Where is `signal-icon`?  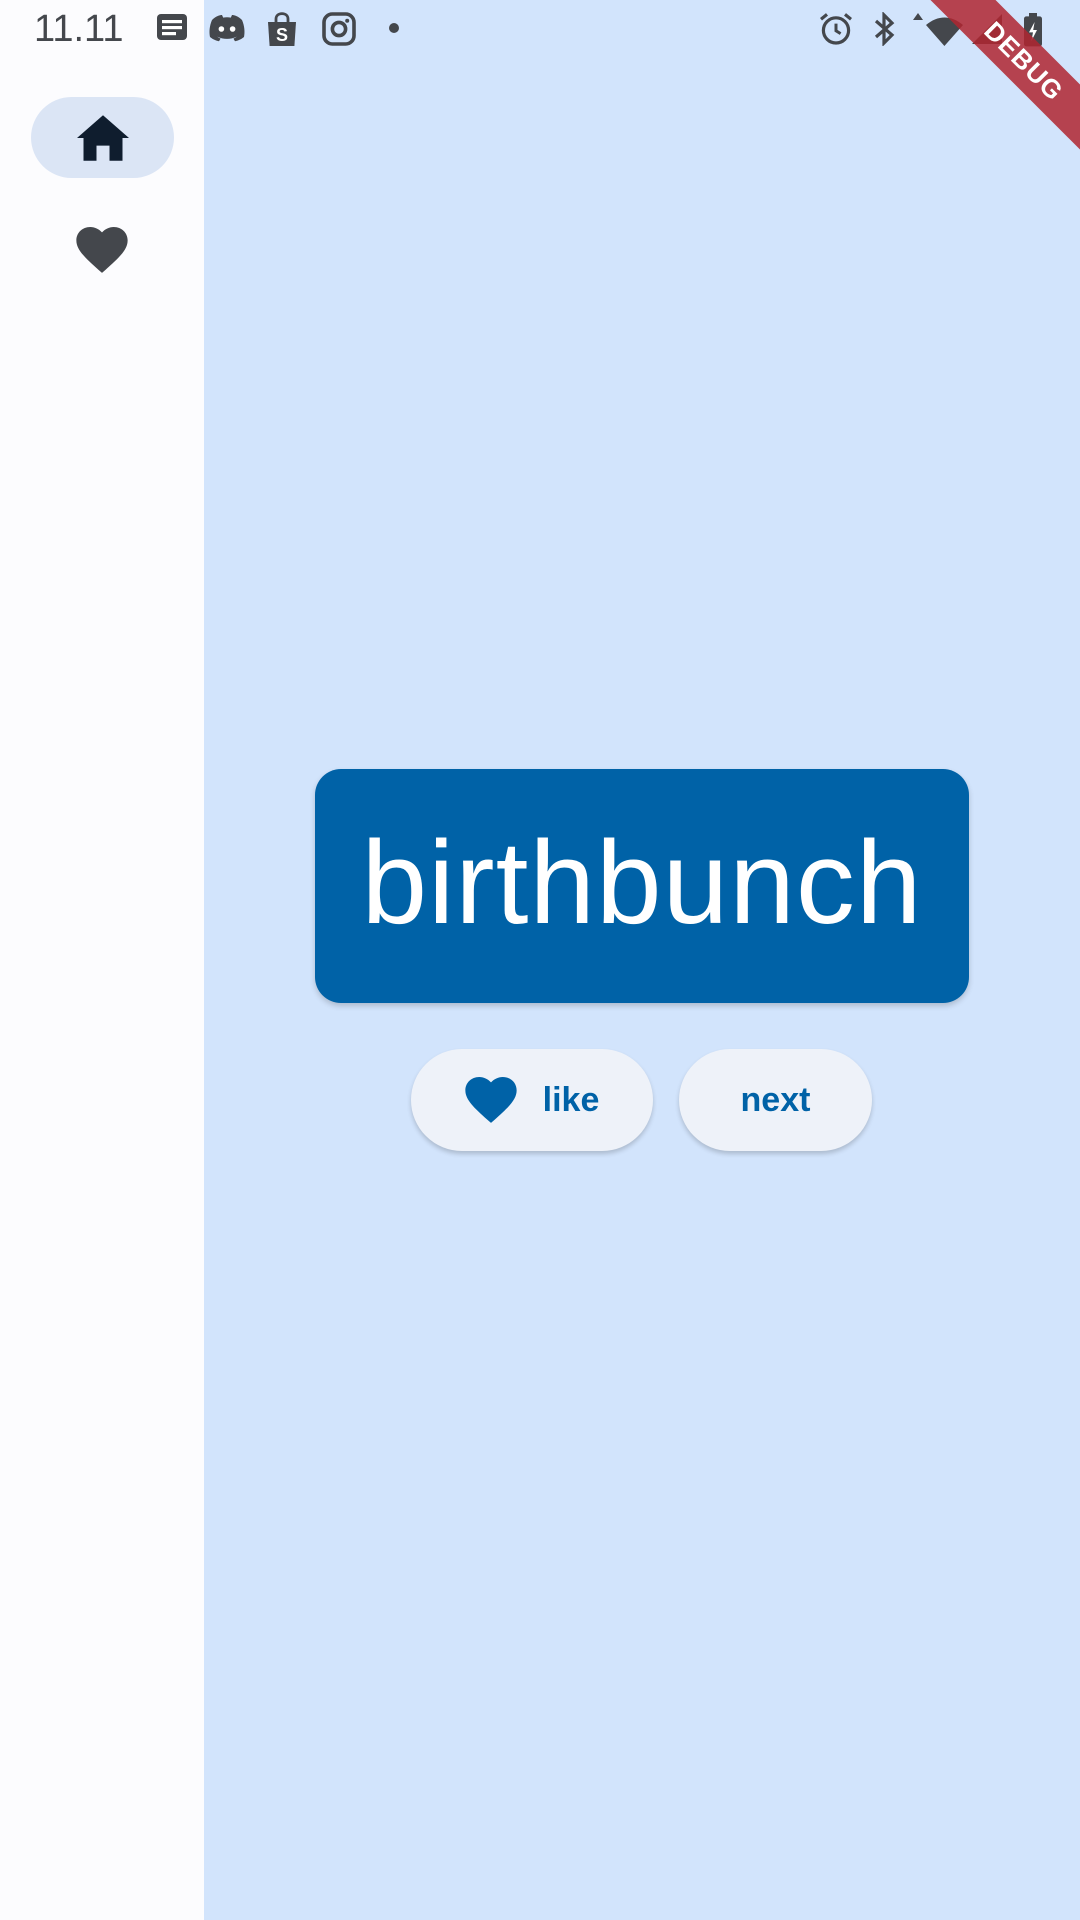
signal-icon is located at coordinates (987, 29).